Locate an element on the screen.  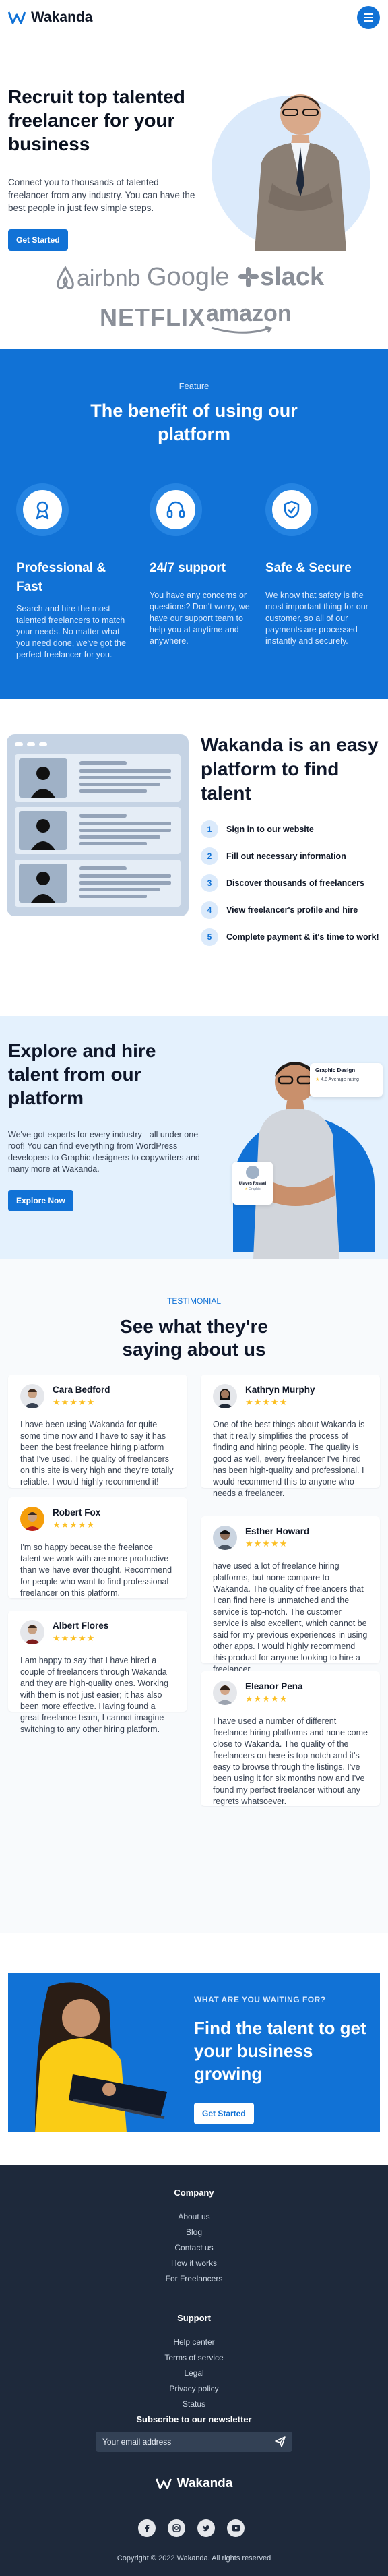
netflix-logo: NETFLIX is located at coordinates (153, 317).